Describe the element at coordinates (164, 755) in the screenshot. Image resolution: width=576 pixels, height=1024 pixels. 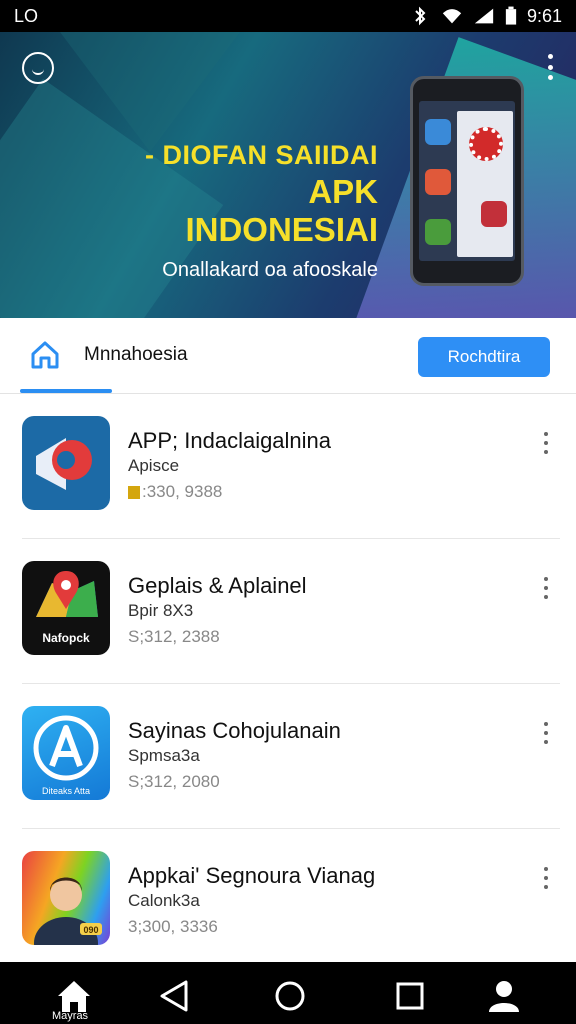
I see `app-subtitle: Spmsa3a` at that location.